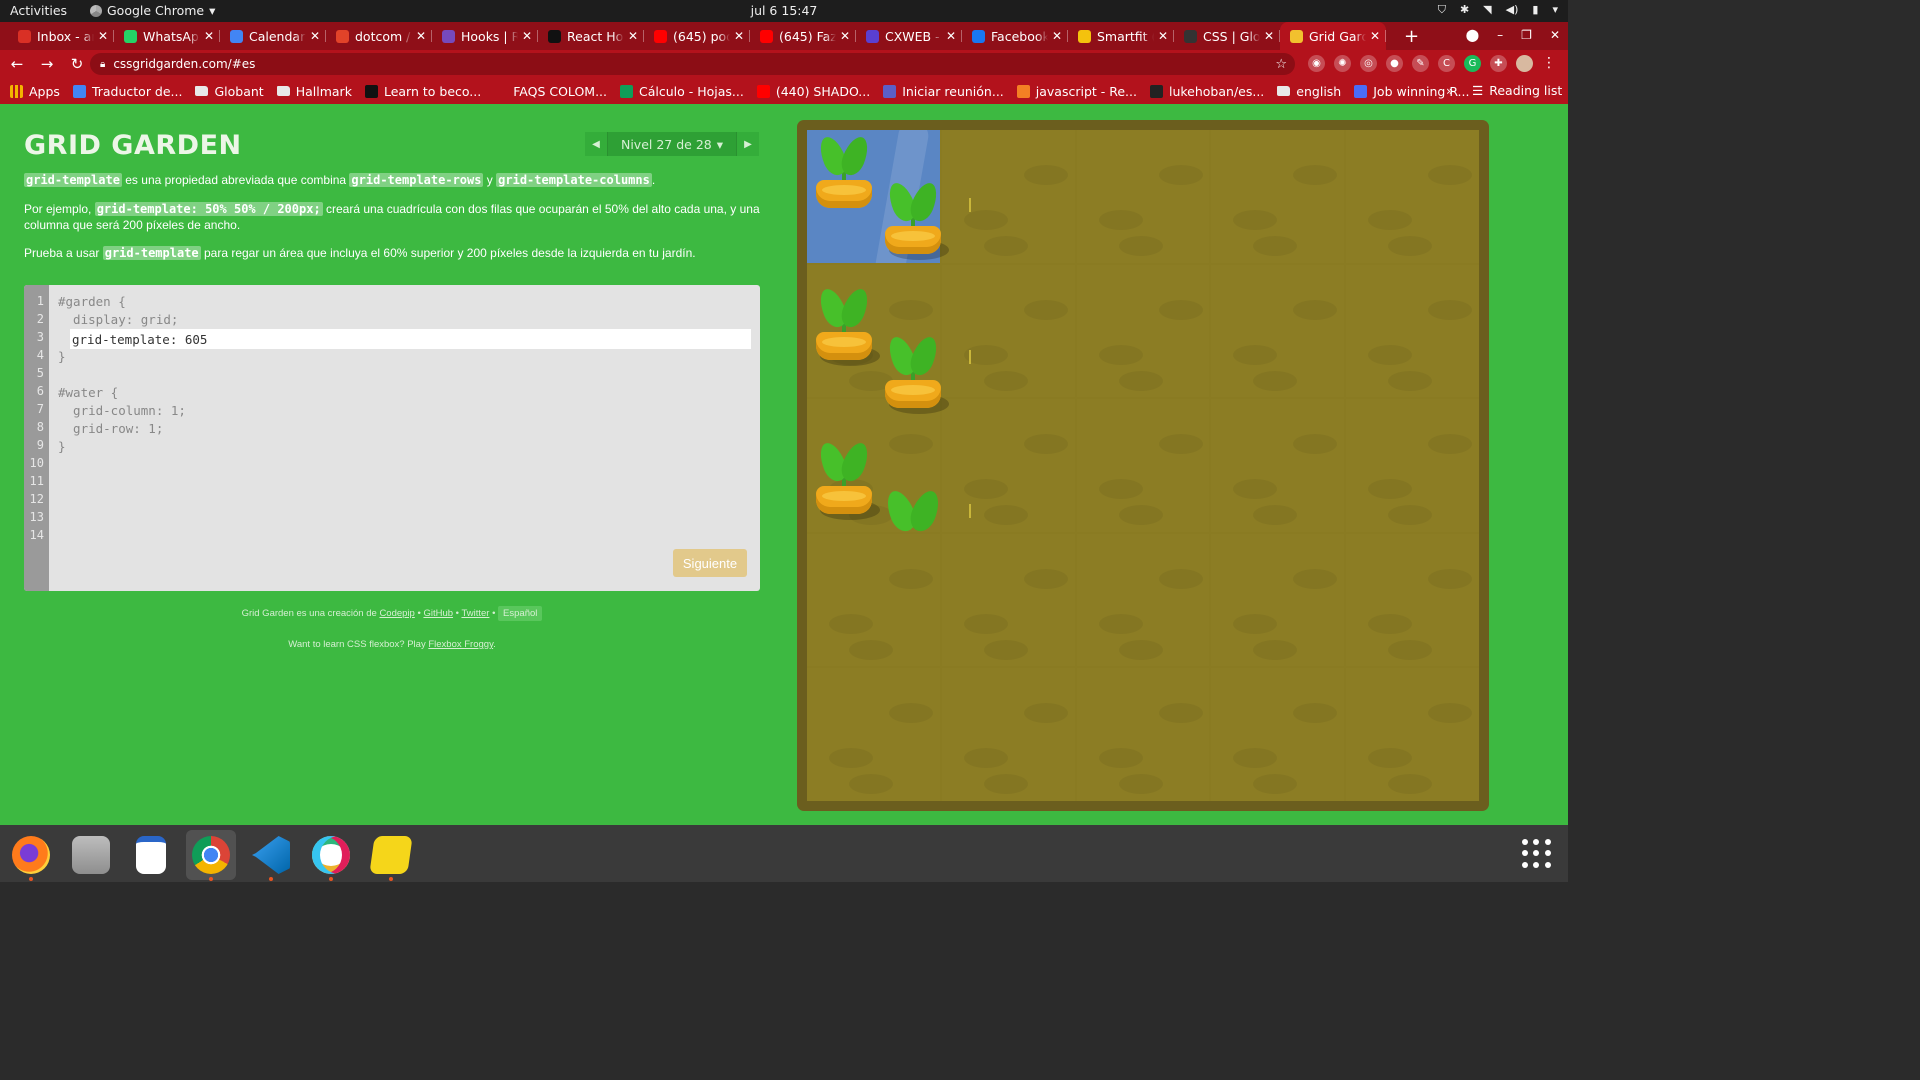  What do you see at coordinates (152, 10) in the screenshot?
I see `app-menu: Google Chrome ▾` at bounding box center [152, 10].